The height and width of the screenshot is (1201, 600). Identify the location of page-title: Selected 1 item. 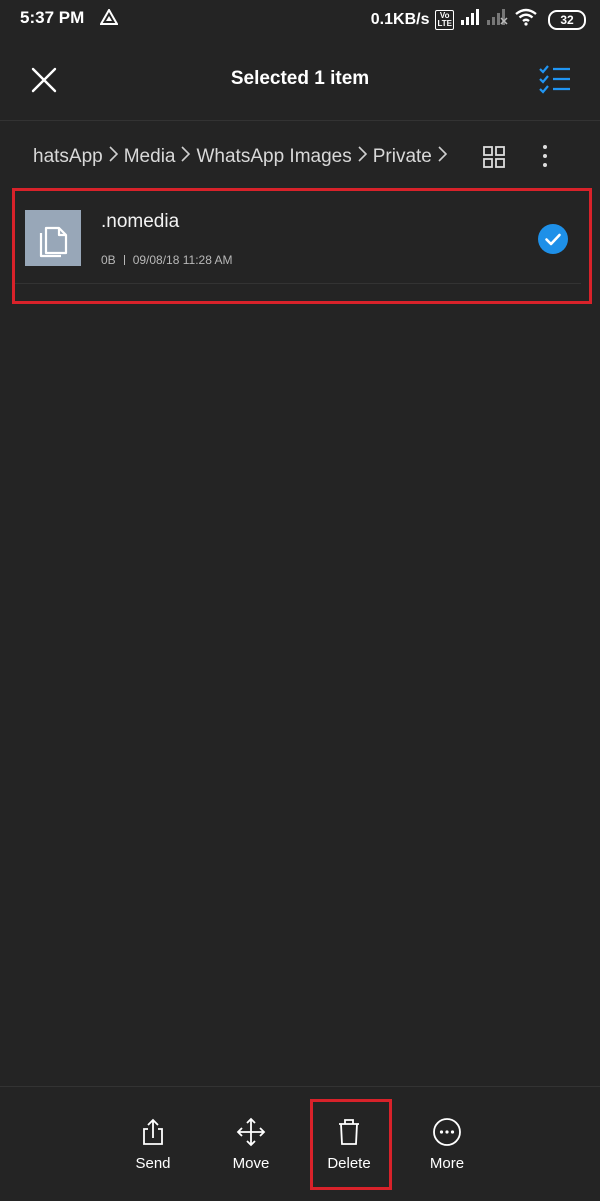
(300, 78).